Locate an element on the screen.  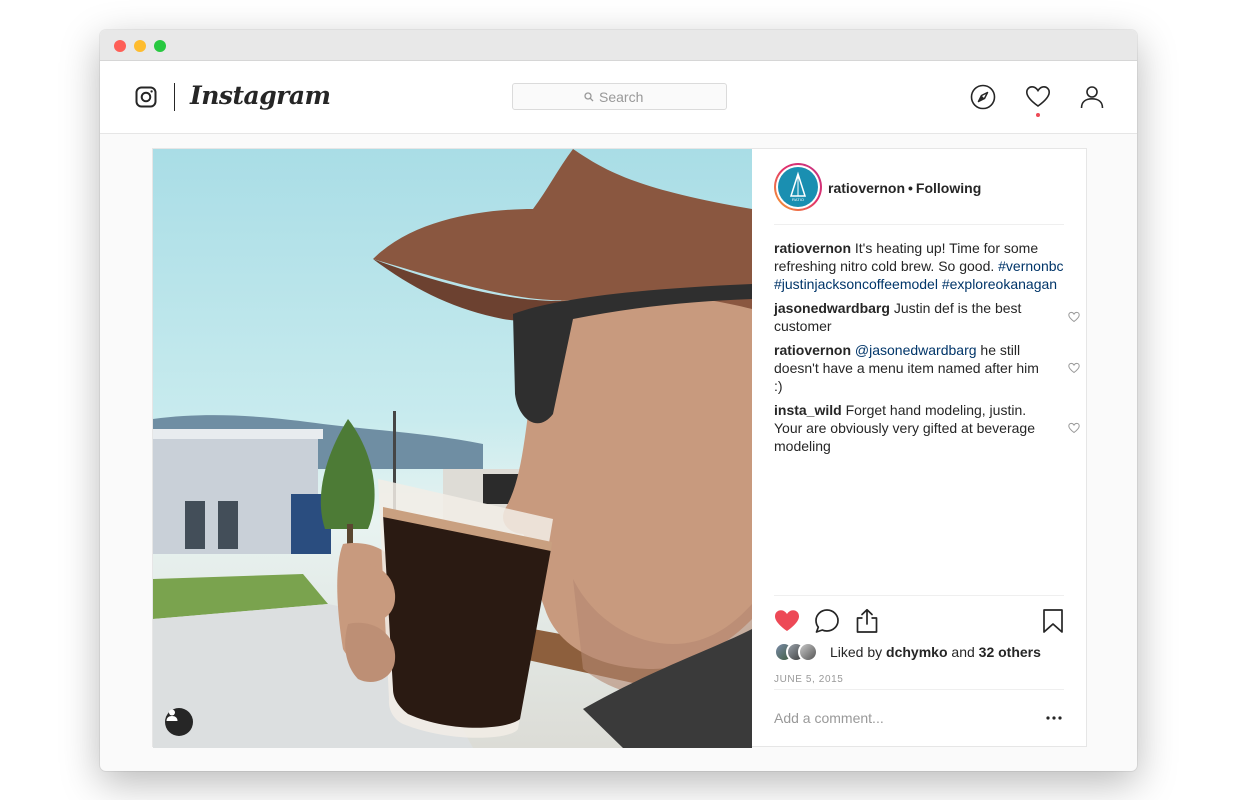
likes-summary: Liked by dchymko and 32 others is located at coordinates (919, 652).